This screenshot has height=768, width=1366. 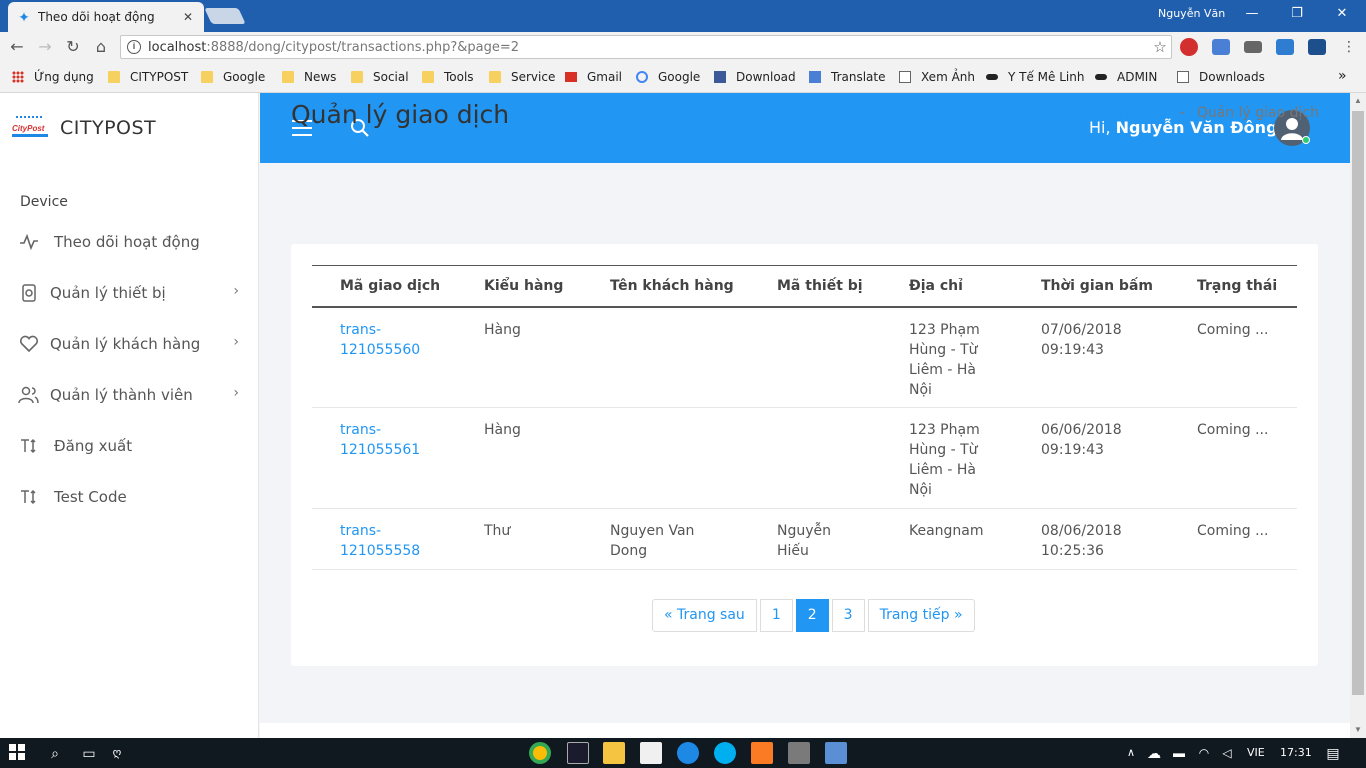 I want to click on bookmark-xem-anh: Xem Ảnh, so click(x=937, y=77).